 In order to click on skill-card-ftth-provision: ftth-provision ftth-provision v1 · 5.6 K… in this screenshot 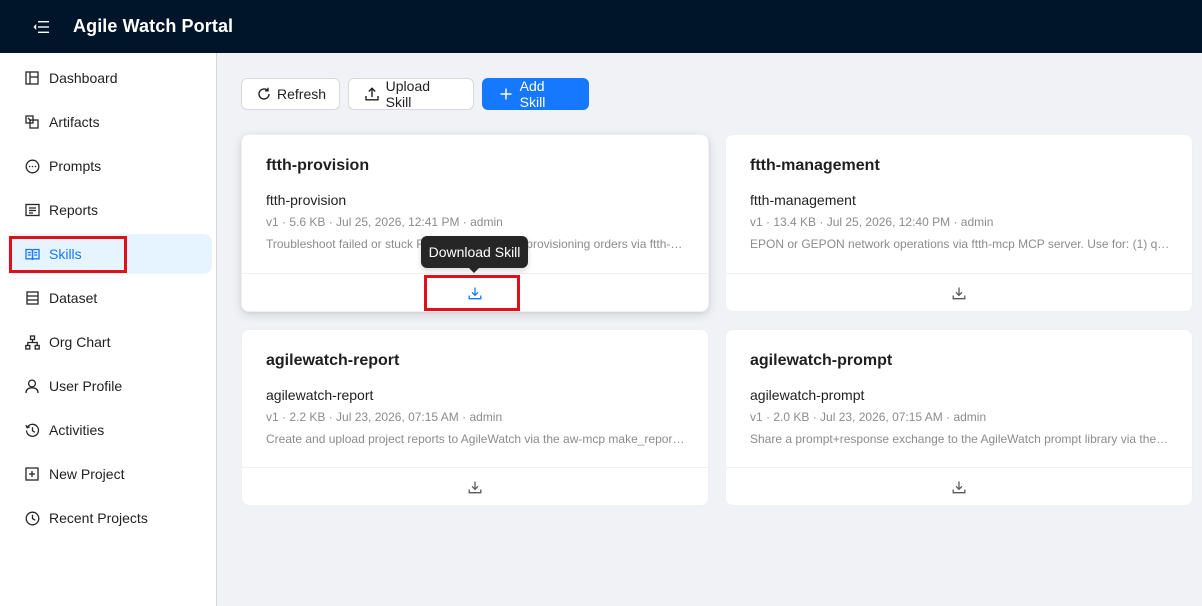, I will do `click(475, 223)`.